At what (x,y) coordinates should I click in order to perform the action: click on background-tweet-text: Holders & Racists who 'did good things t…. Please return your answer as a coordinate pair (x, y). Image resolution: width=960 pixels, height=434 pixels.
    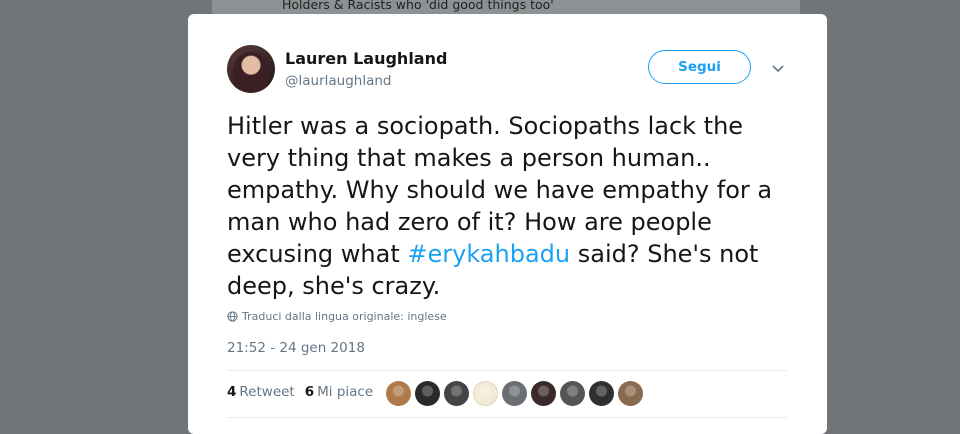
    Looking at the image, I should click on (418, 6).